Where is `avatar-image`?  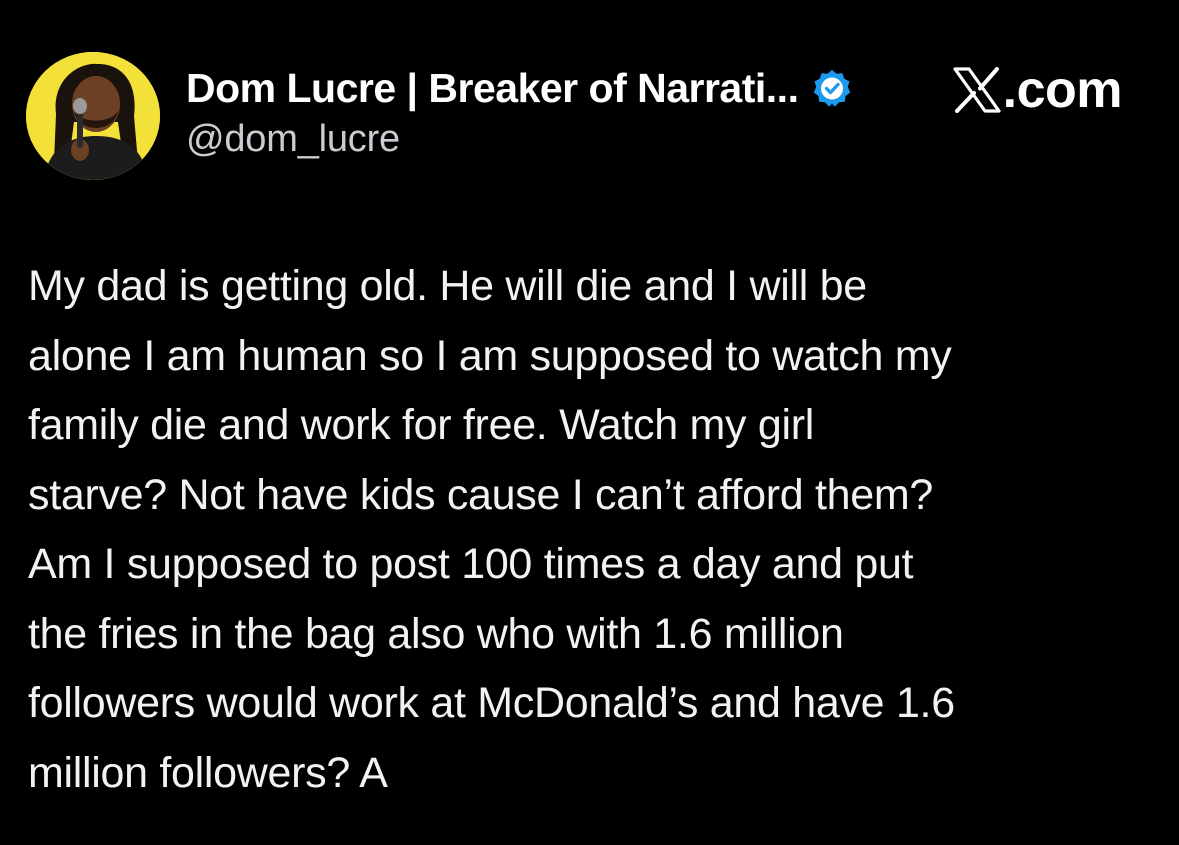
avatar-image is located at coordinates (93, 116).